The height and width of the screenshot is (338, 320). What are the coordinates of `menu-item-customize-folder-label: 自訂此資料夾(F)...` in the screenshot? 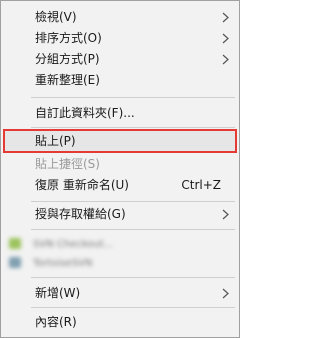 It's located at (85, 113).